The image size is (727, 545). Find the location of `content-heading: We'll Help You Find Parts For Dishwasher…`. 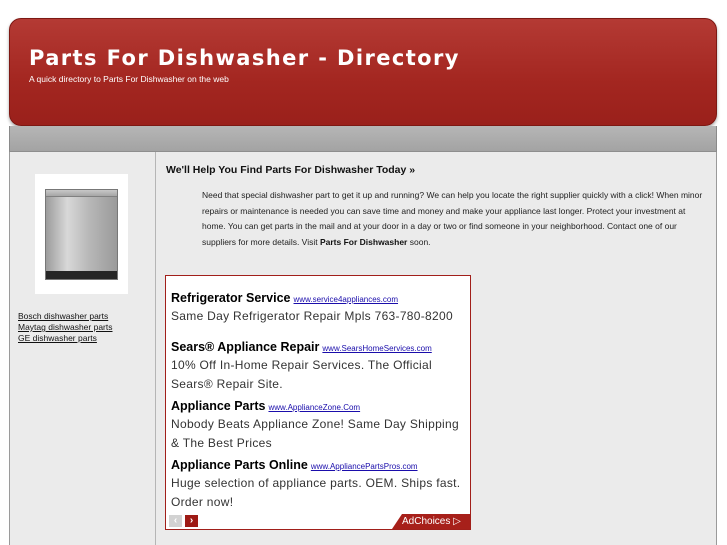

content-heading: We'll Help You Find Parts For Dishwasher… is located at coordinates (291, 170).